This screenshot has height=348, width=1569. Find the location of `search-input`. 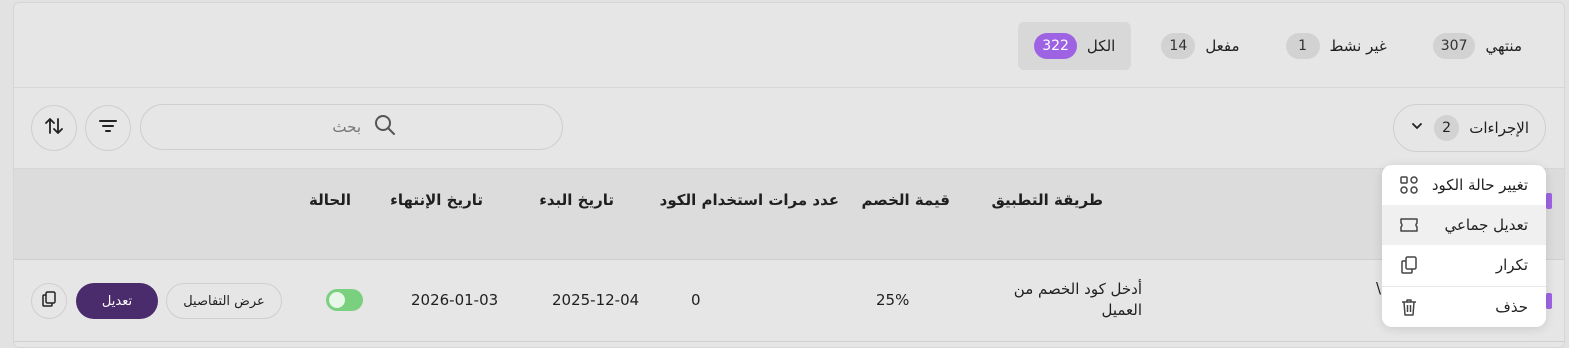

search-input is located at coordinates (261, 127).